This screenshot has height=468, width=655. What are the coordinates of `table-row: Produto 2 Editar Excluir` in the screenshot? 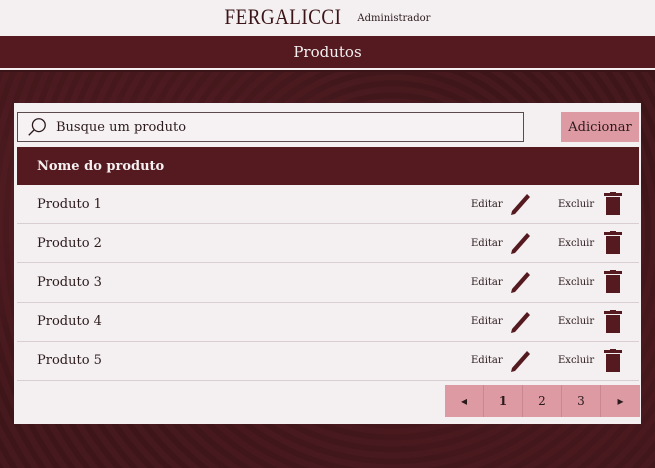 It's located at (328, 244).